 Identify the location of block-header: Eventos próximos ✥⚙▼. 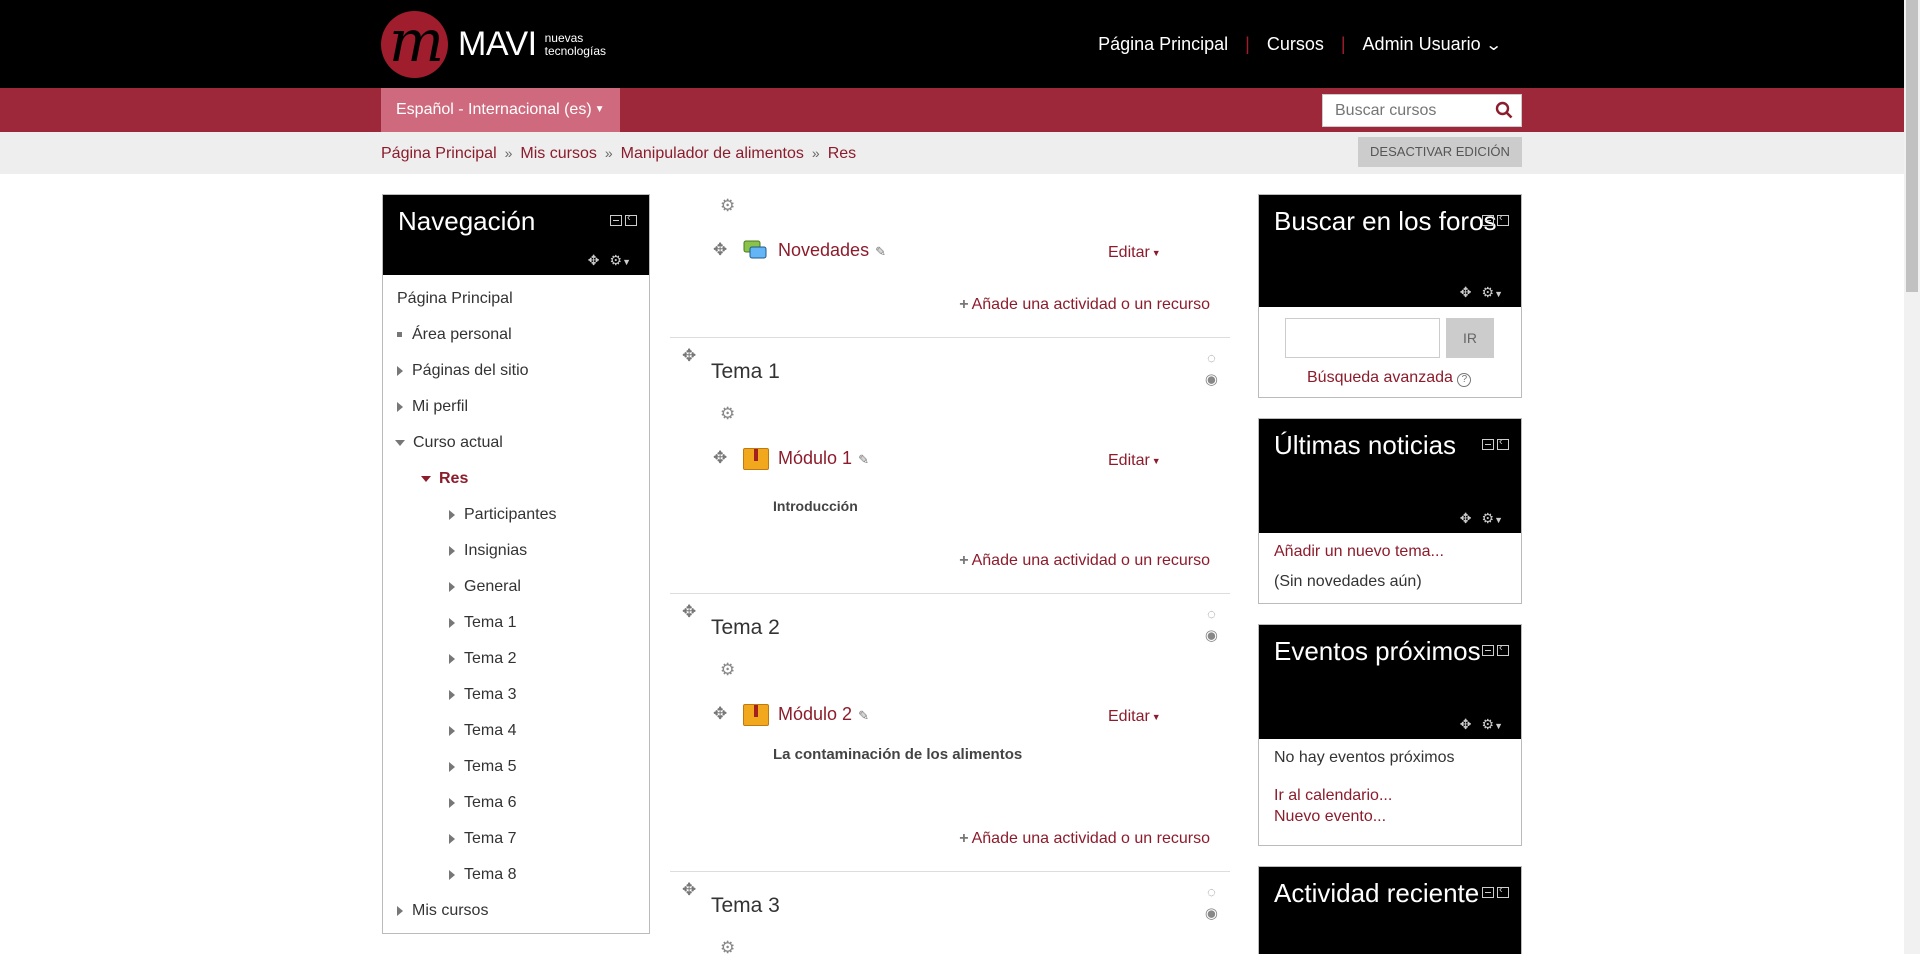
(1390, 682).